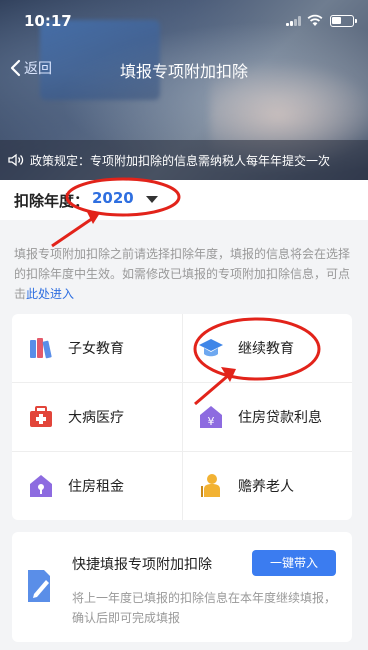 This screenshot has height=650, width=368. I want to click on mortgage-icon: ¥, so click(211, 417).